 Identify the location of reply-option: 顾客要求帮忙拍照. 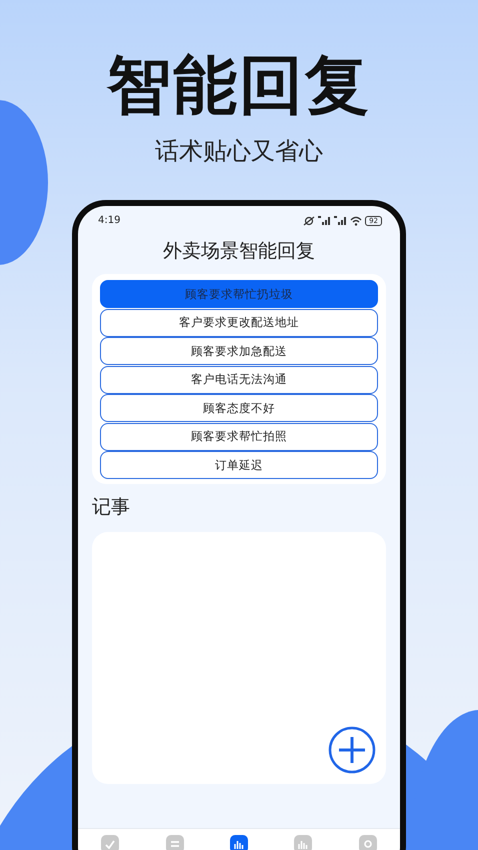
(239, 436).